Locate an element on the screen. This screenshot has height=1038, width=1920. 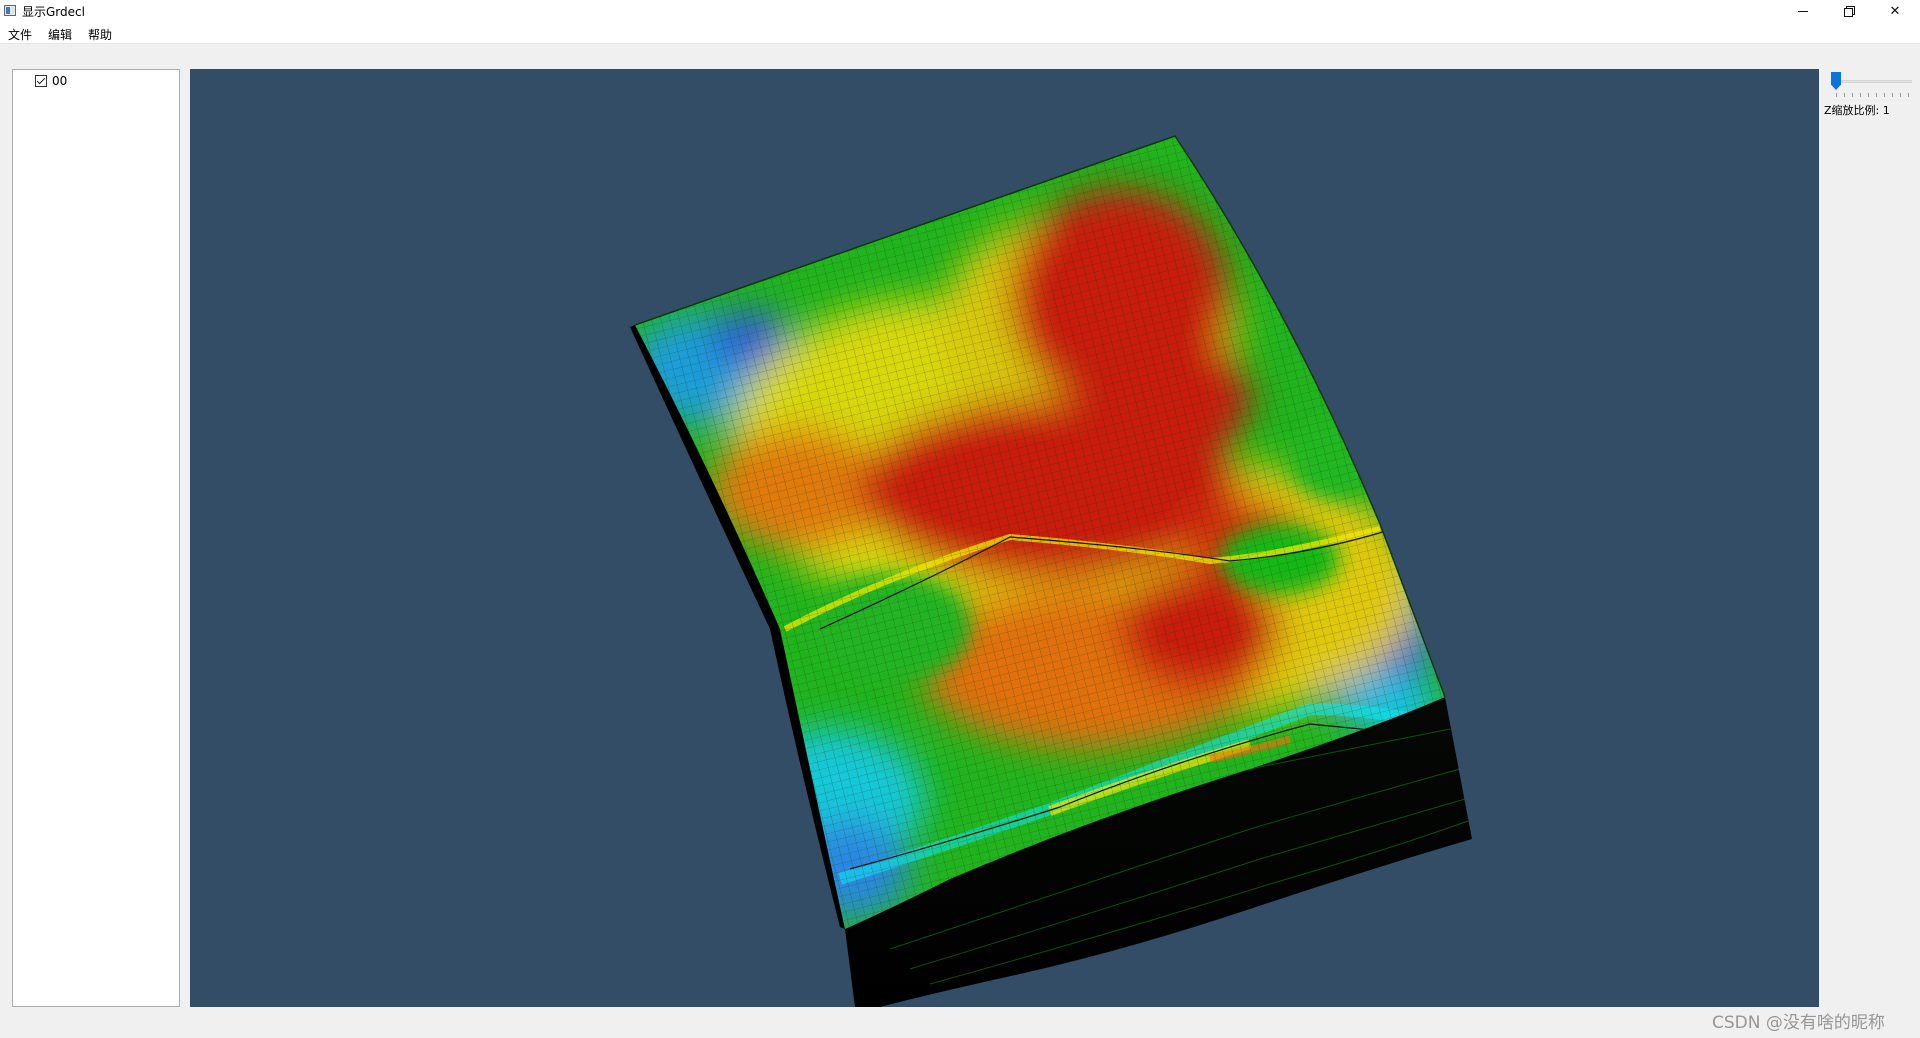
z-scale-label: Z缩放比例: 1 is located at coordinates (1857, 110).